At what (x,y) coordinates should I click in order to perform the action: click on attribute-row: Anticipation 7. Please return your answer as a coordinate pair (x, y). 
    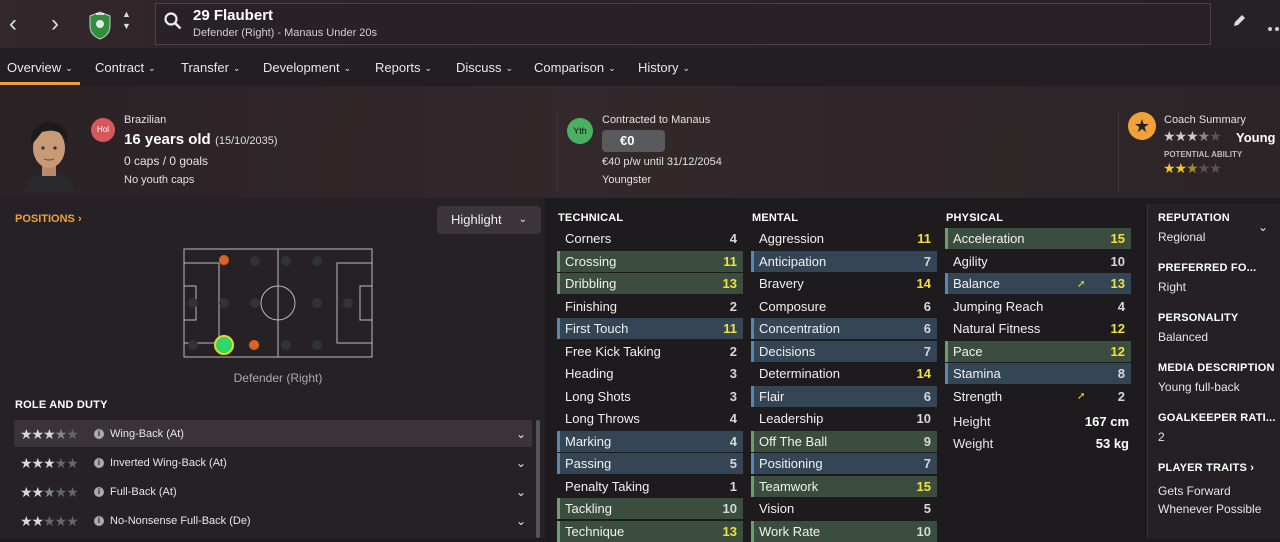
    Looking at the image, I should click on (844, 261).